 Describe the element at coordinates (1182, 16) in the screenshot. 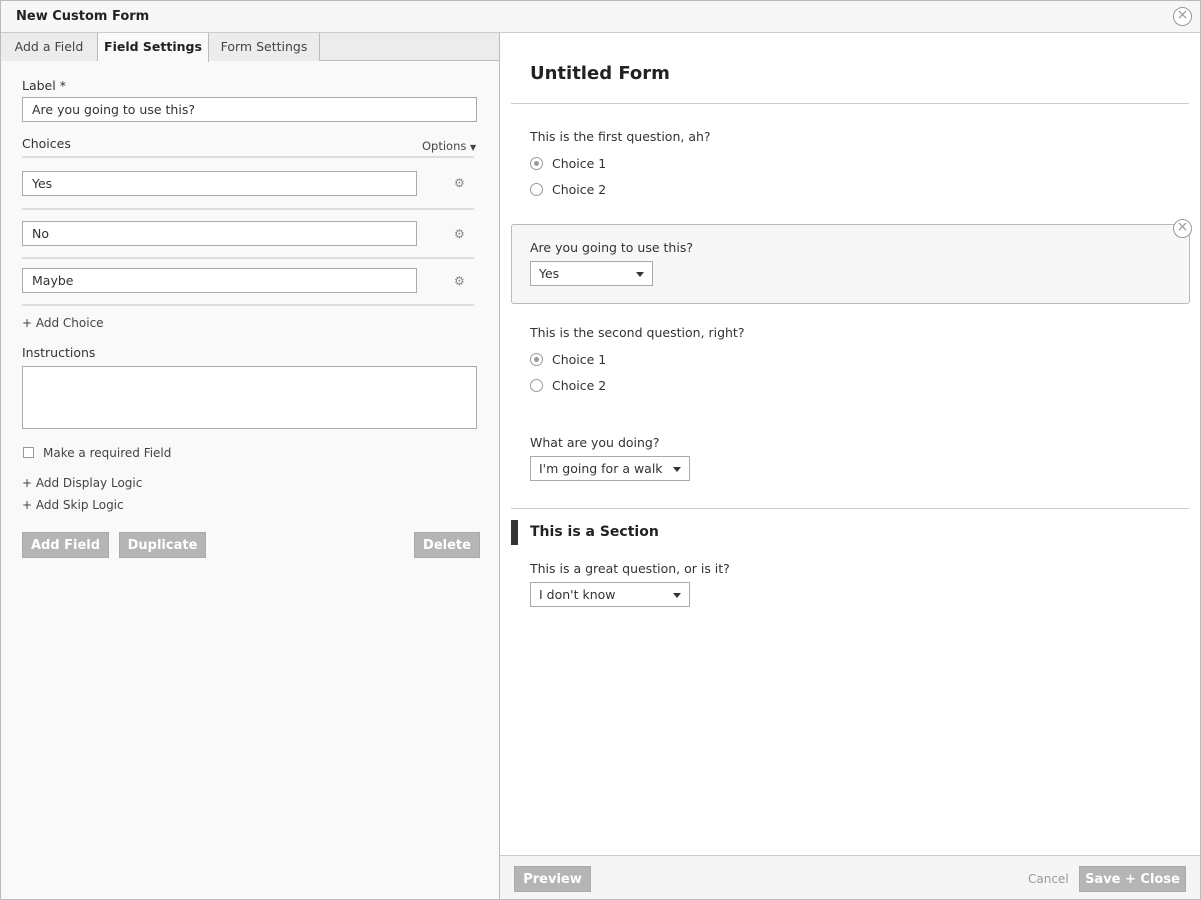

I see `close-window-icon: ×` at that location.